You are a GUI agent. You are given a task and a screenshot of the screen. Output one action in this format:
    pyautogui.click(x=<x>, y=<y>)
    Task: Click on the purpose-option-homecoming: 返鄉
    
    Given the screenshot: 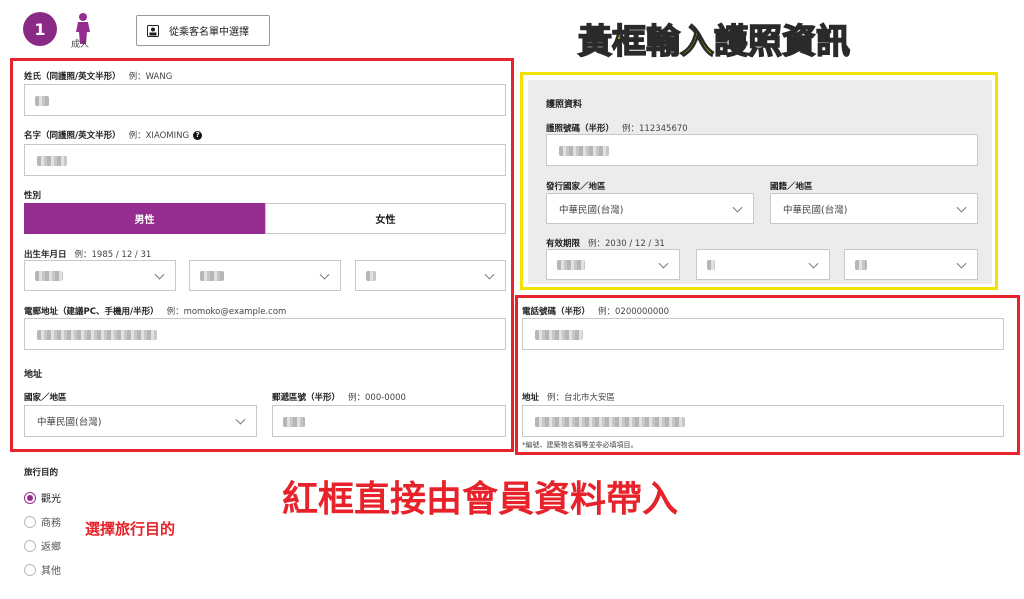 What is the action you would take?
    pyautogui.click(x=51, y=545)
    